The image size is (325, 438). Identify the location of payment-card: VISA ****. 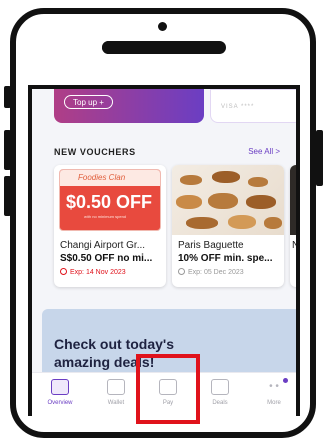
(253, 106).